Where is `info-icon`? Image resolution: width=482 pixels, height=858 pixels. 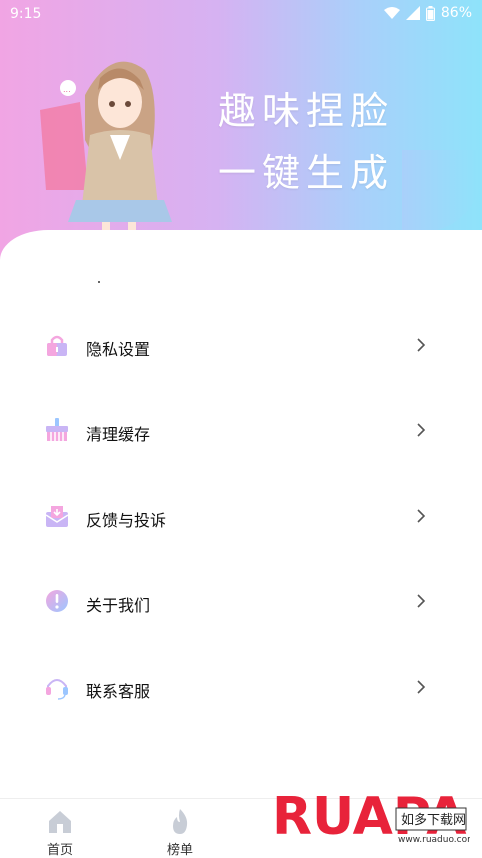 info-icon is located at coordinates (57, 601).